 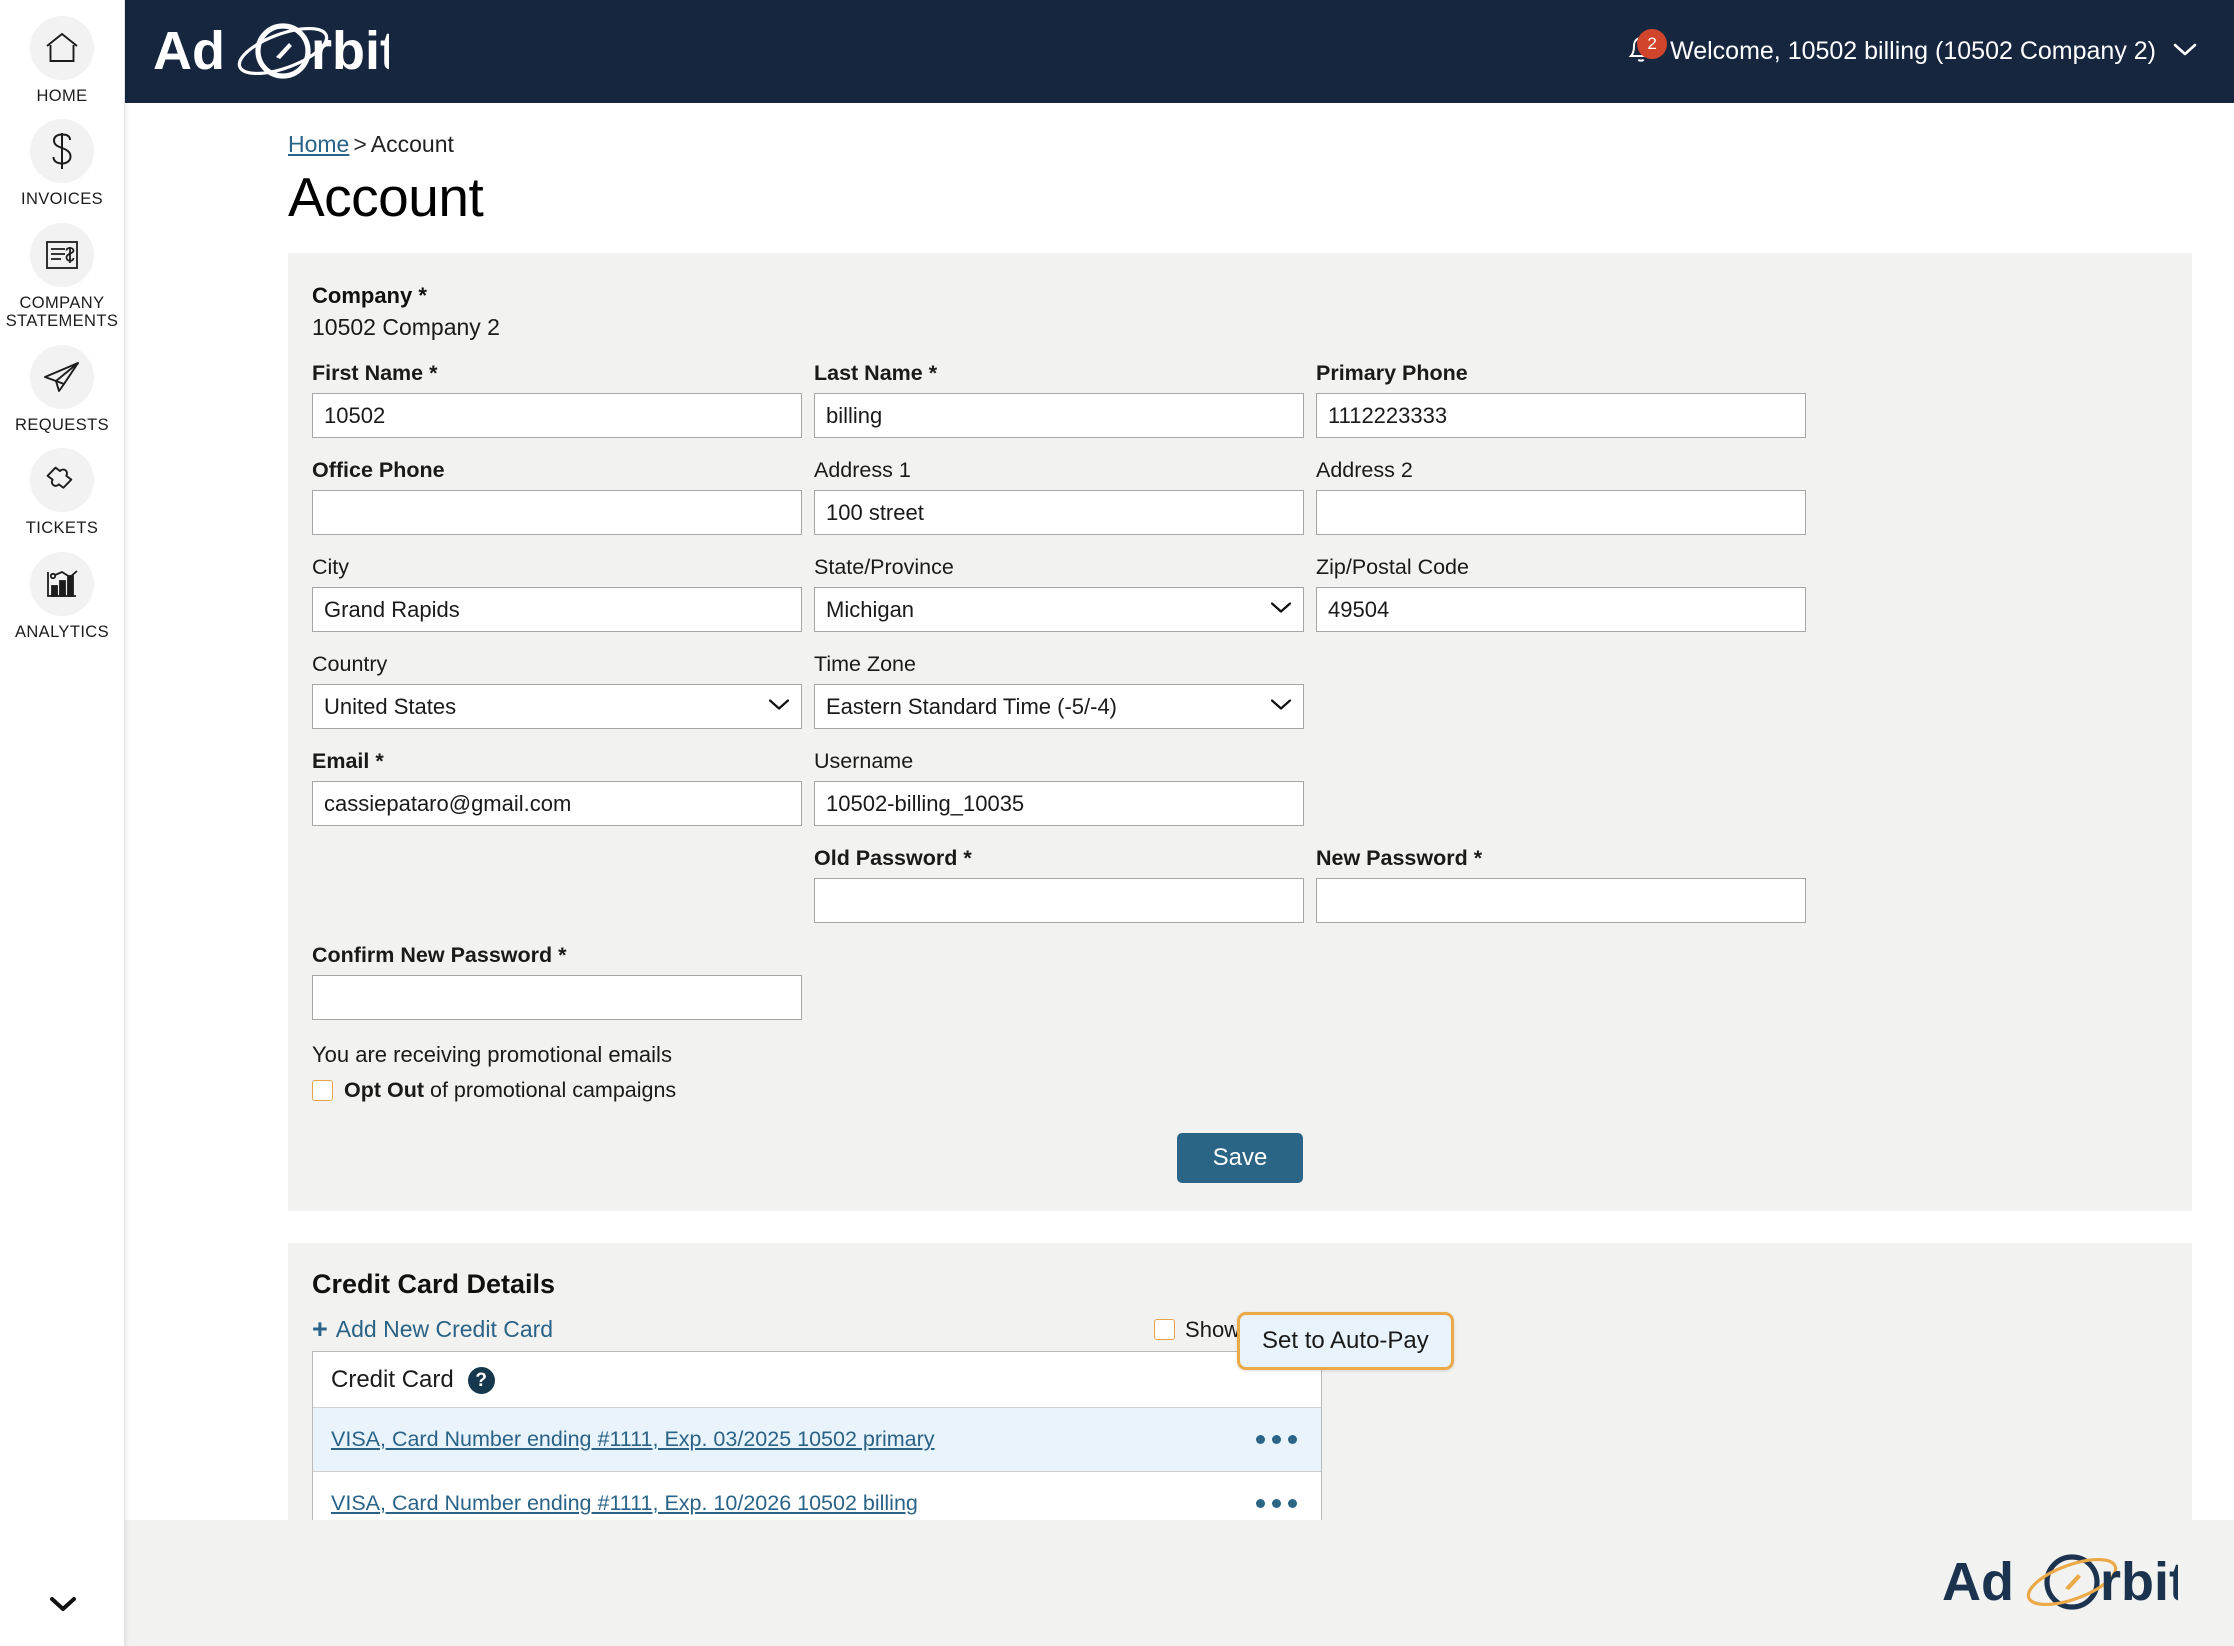 What do you see at coordinates (1059, 513) in the screenshot?
I see `address-1-input` at bounding box center [1059, 513].